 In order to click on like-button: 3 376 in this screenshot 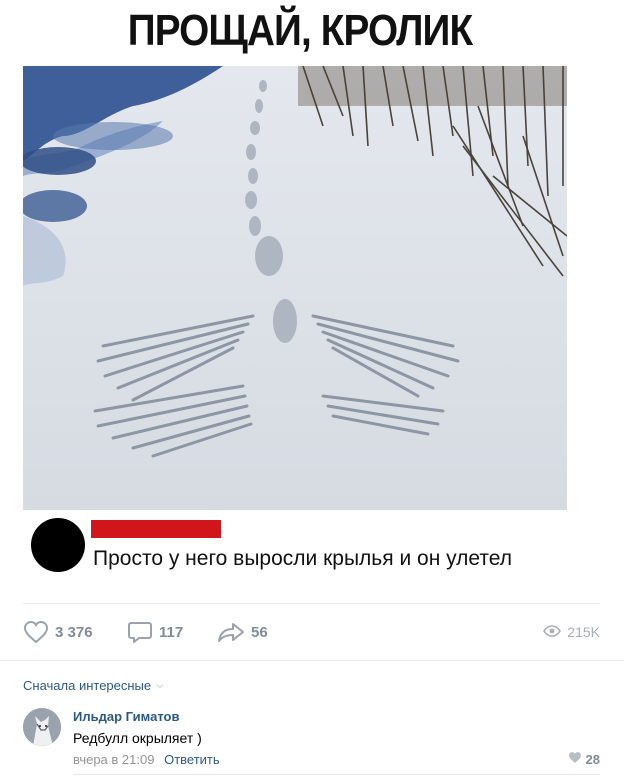, I will do `click(58, 632)`.